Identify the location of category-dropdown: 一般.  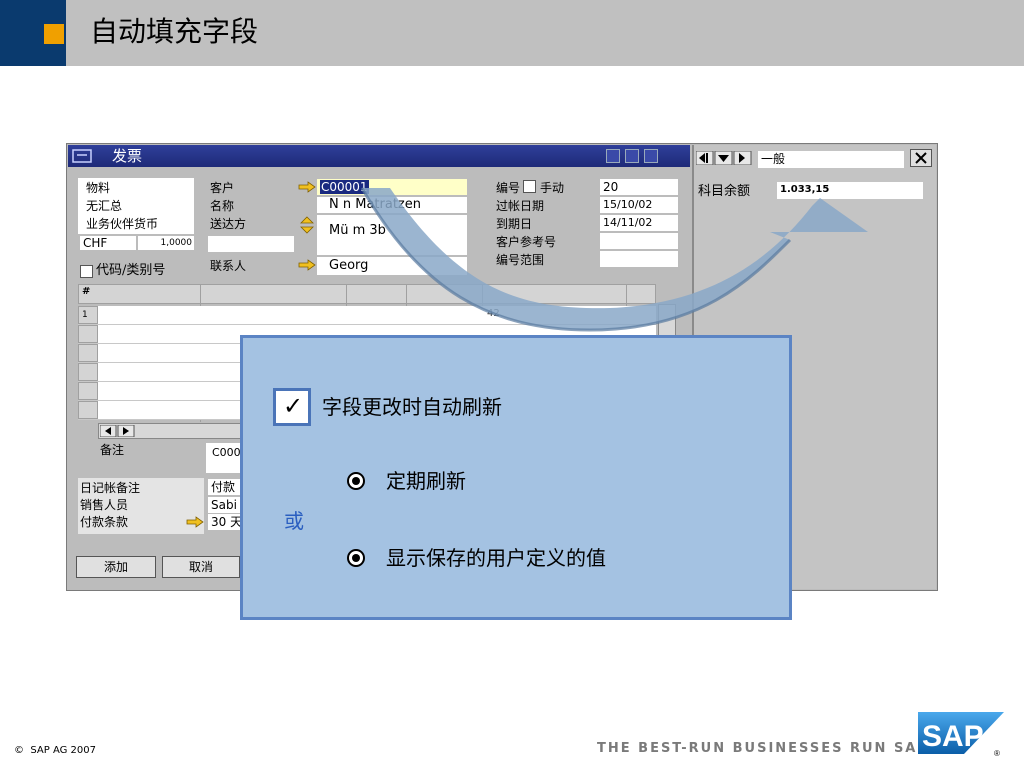
(831, 159).